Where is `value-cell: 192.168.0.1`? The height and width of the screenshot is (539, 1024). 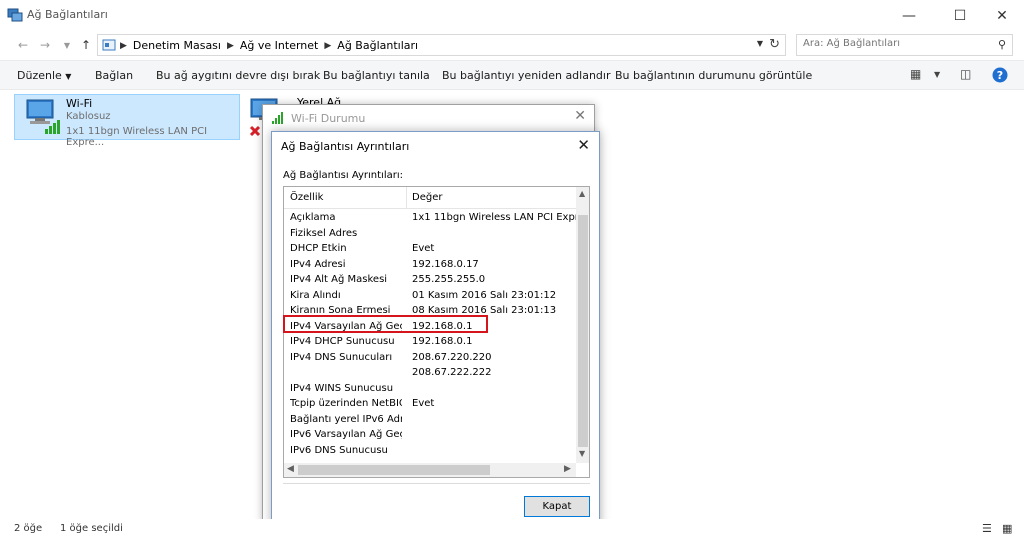 value-cell: 192.168.0.1 is located at coordinates (442, 341).